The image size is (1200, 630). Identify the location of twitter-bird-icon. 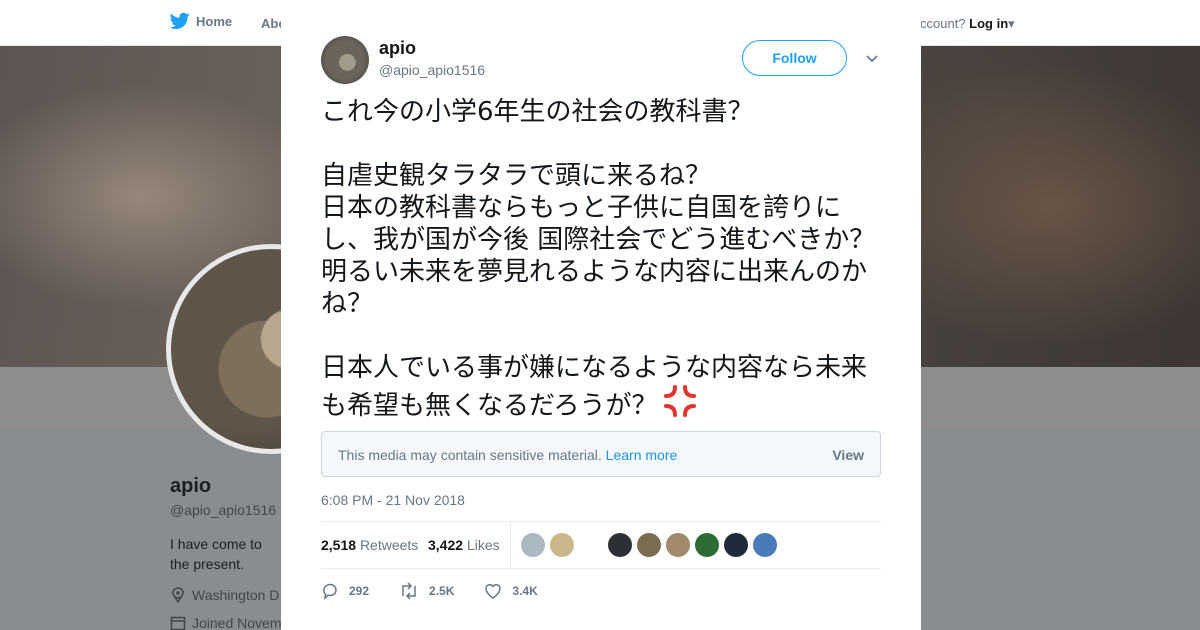
(180, 21).